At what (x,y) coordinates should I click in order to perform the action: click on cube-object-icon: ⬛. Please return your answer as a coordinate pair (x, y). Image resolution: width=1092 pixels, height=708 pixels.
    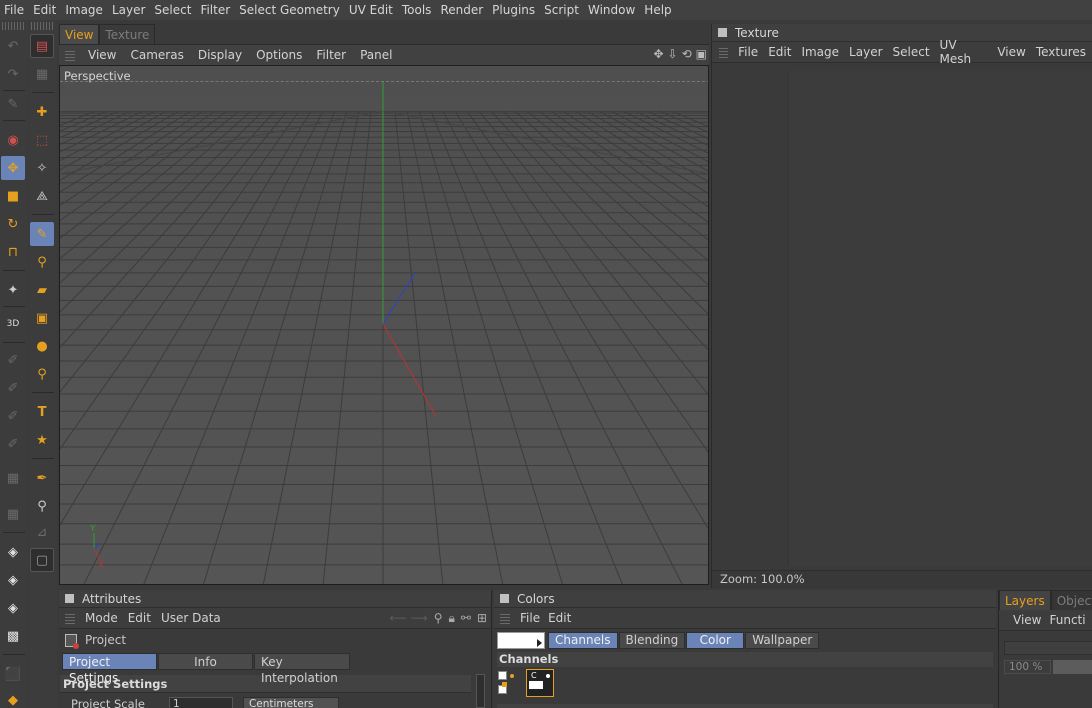
    Looking at the image, I should click on (13, 674).